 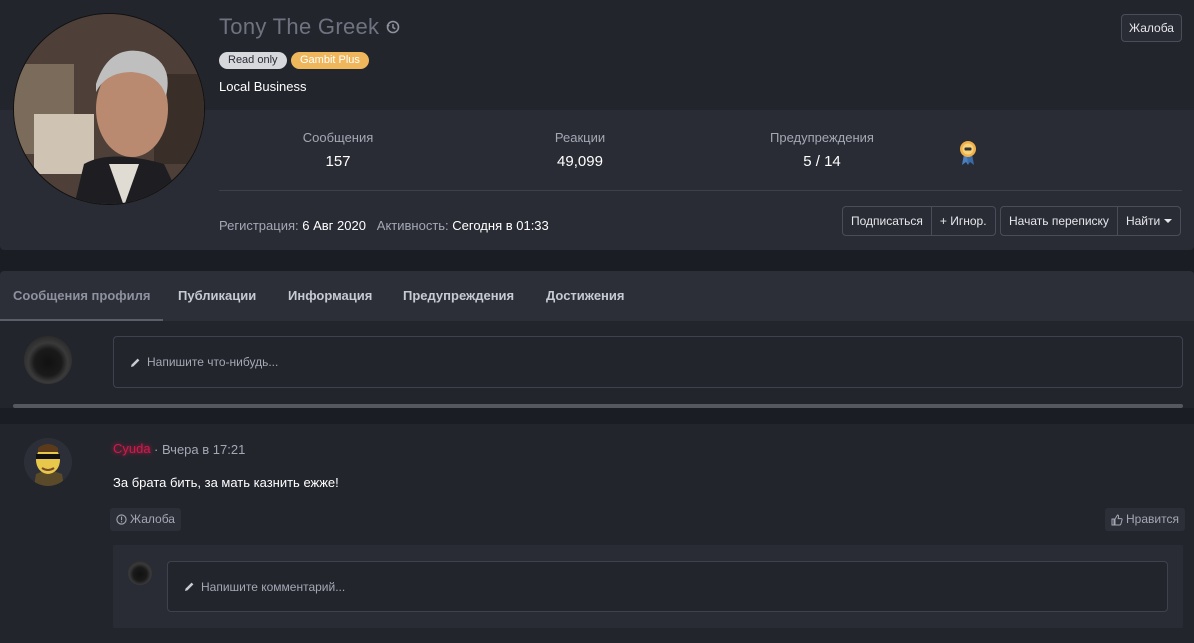 What do you see at coordinates (82, 296) in the screenshot?
I see `tab-profile-posts: Сообщения профиля` at bounding box center [82, 296].